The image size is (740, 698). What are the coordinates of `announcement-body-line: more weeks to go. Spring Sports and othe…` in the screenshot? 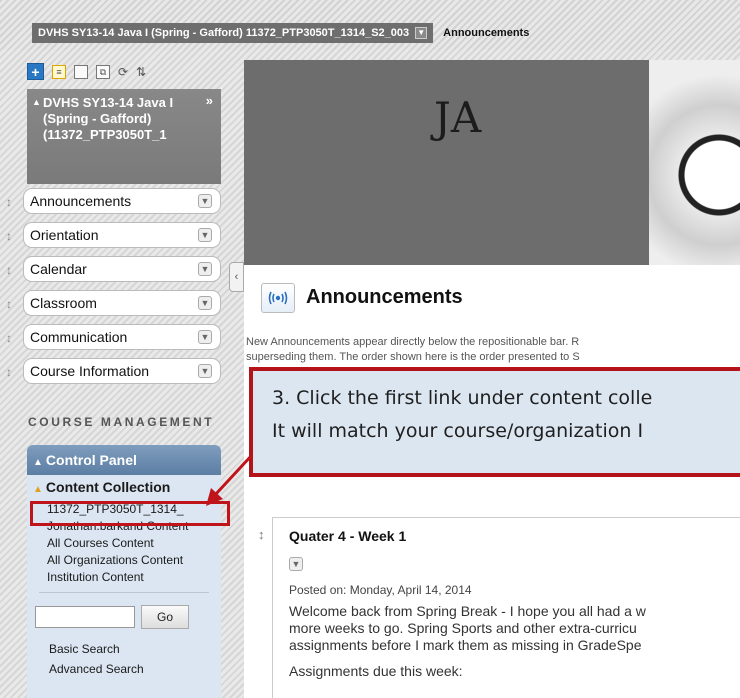 It's located at (463, 628).